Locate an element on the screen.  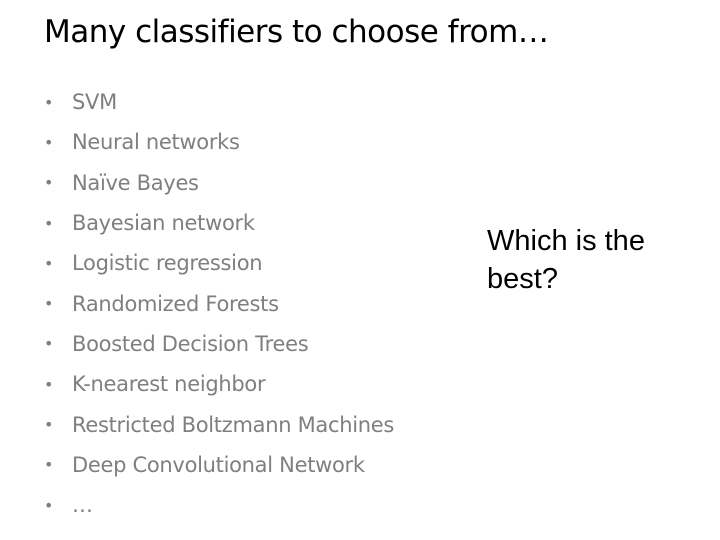
list-item-text: Deep Convolutional Network is located at coordinates (218, 464).